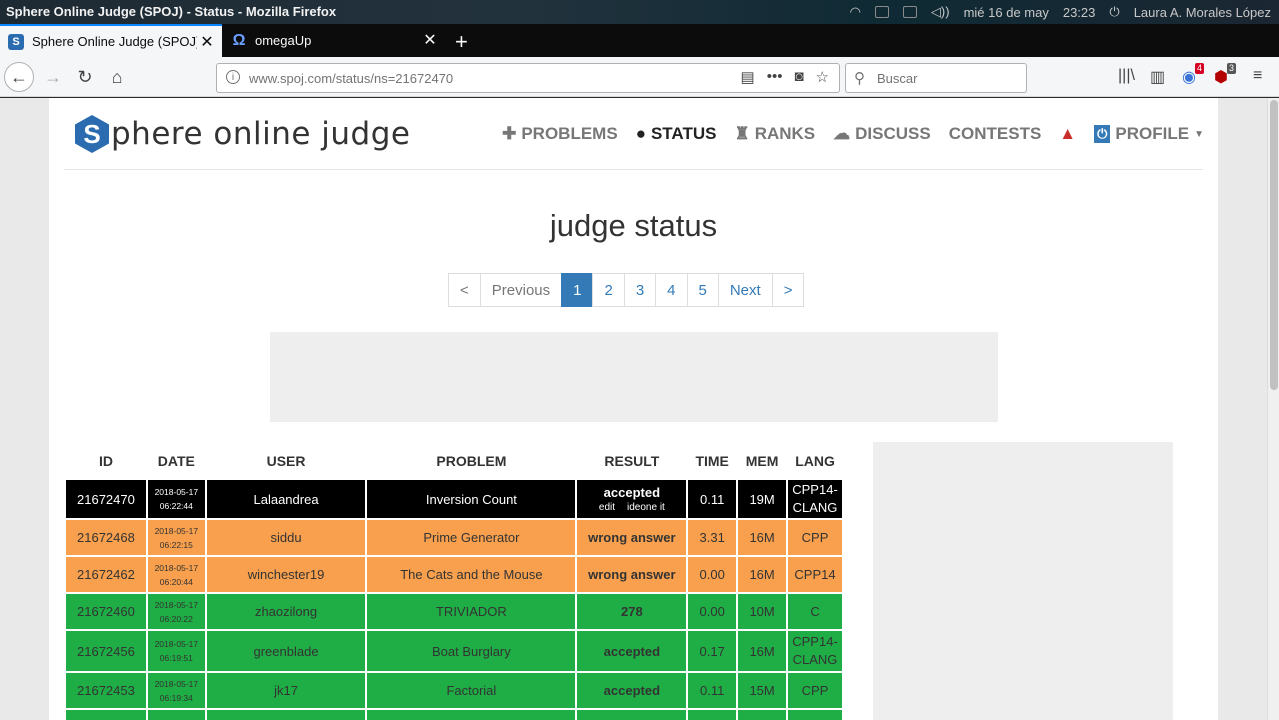 This screenshot has width=1279, height=720. I want to click on cell-result: accepted edit ideone it, so click(632, 499).